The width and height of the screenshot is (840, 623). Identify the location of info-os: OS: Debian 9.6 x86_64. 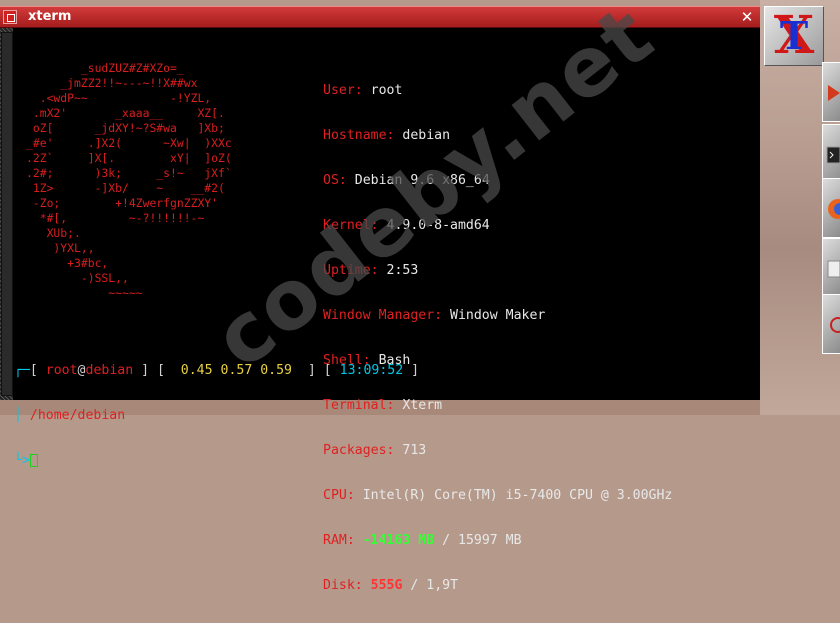
(406, 180).